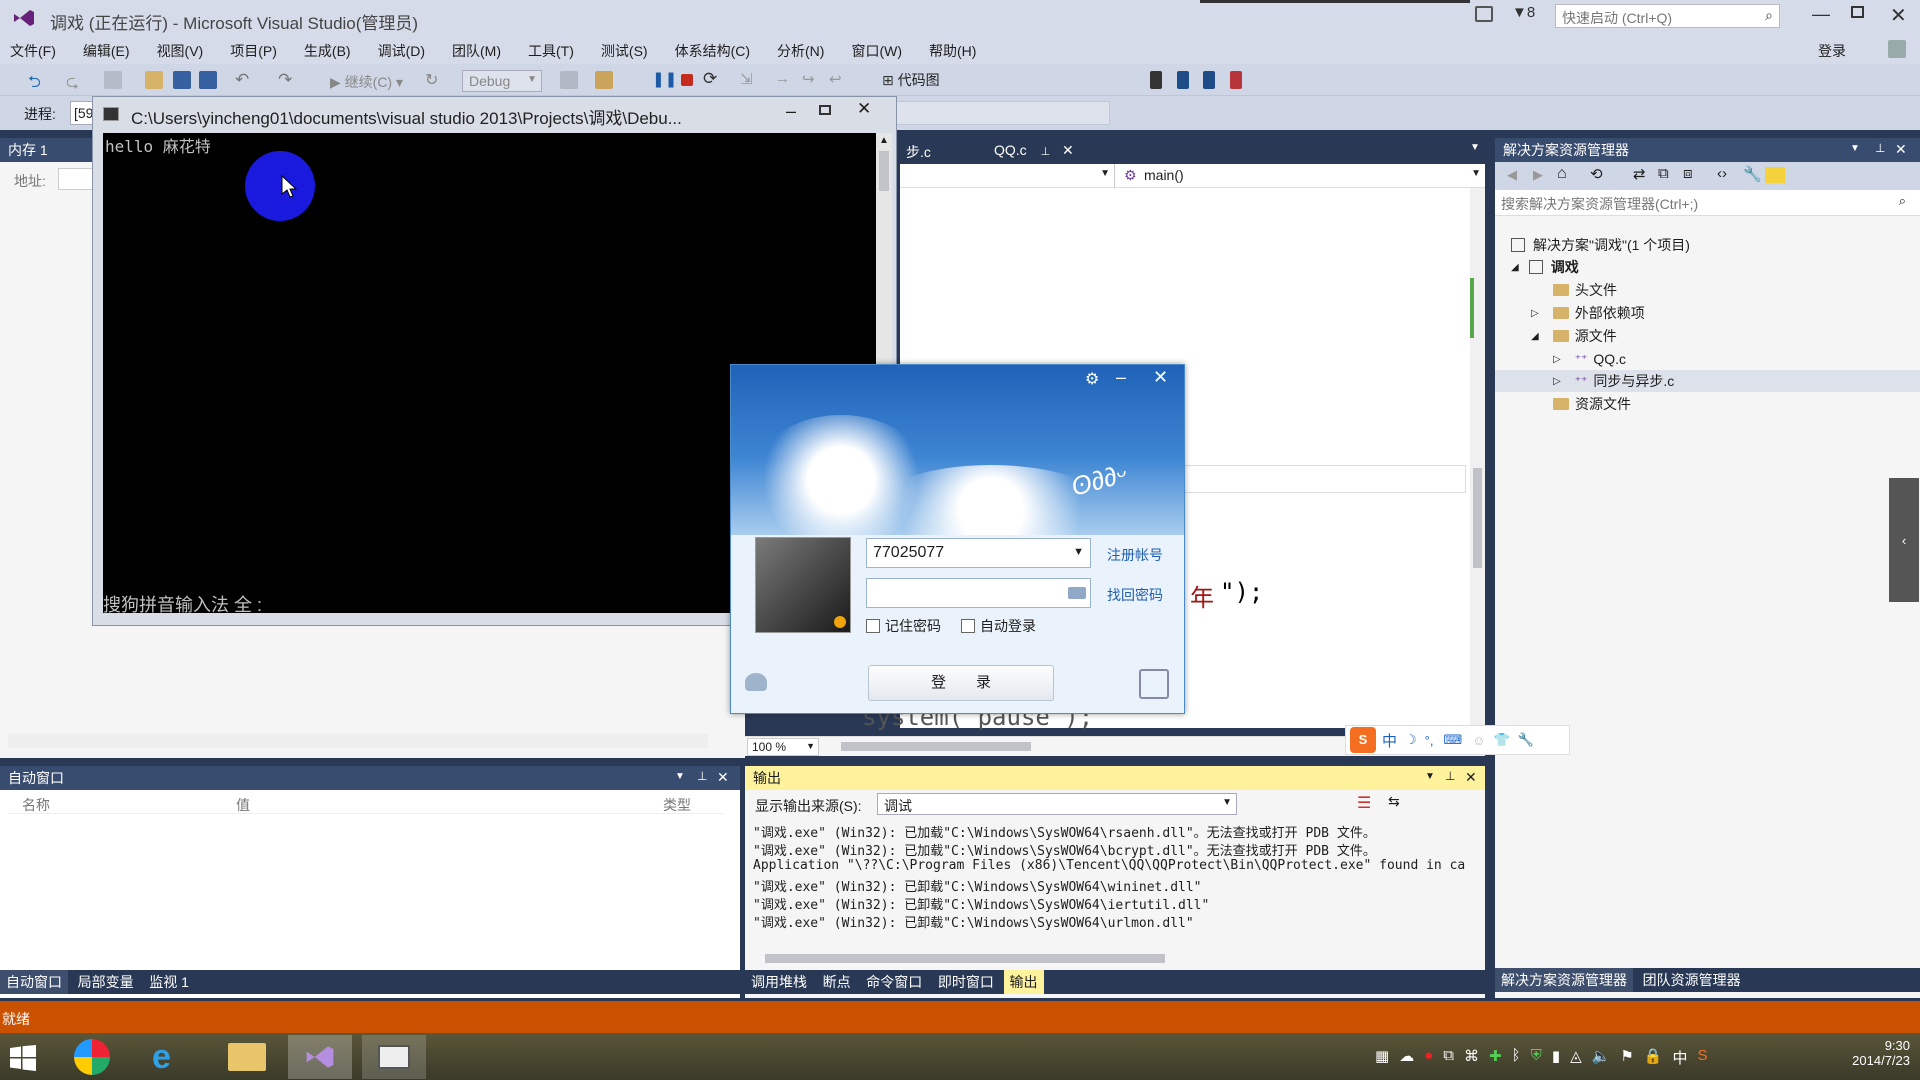 The image size is (1920, 1080). I want to click on tab-locals: 局部变量, so click(106, 982).